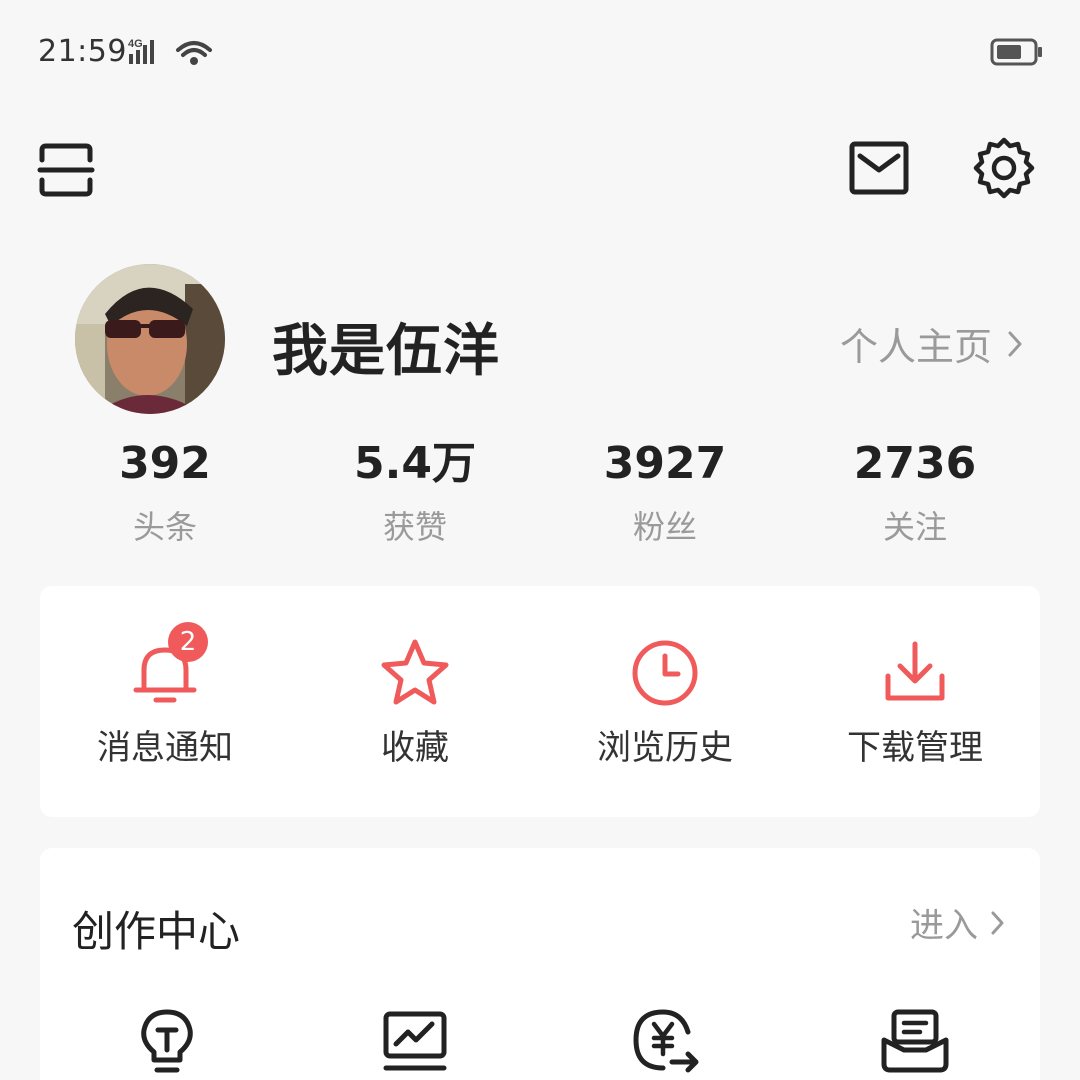 The image size is (1080, 1080). What do you see at coordinates (915, 463) in the screenshot?
I see `stat-value: 2736` at bounding box center [915, 463].